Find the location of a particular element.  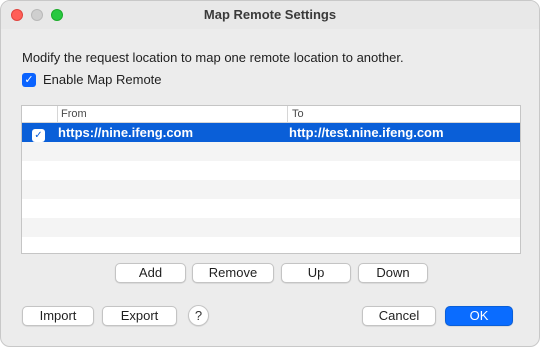

row-from-cell: https://nine.ifeng.com is located at coordinates (126, 132).